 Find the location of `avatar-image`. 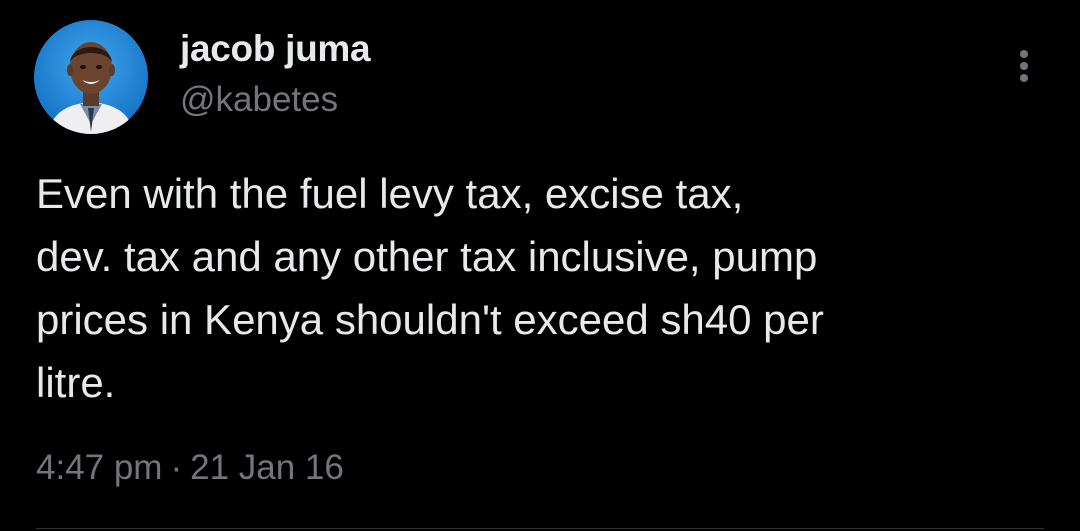

avatar-image is located at coordinates (91, 77).